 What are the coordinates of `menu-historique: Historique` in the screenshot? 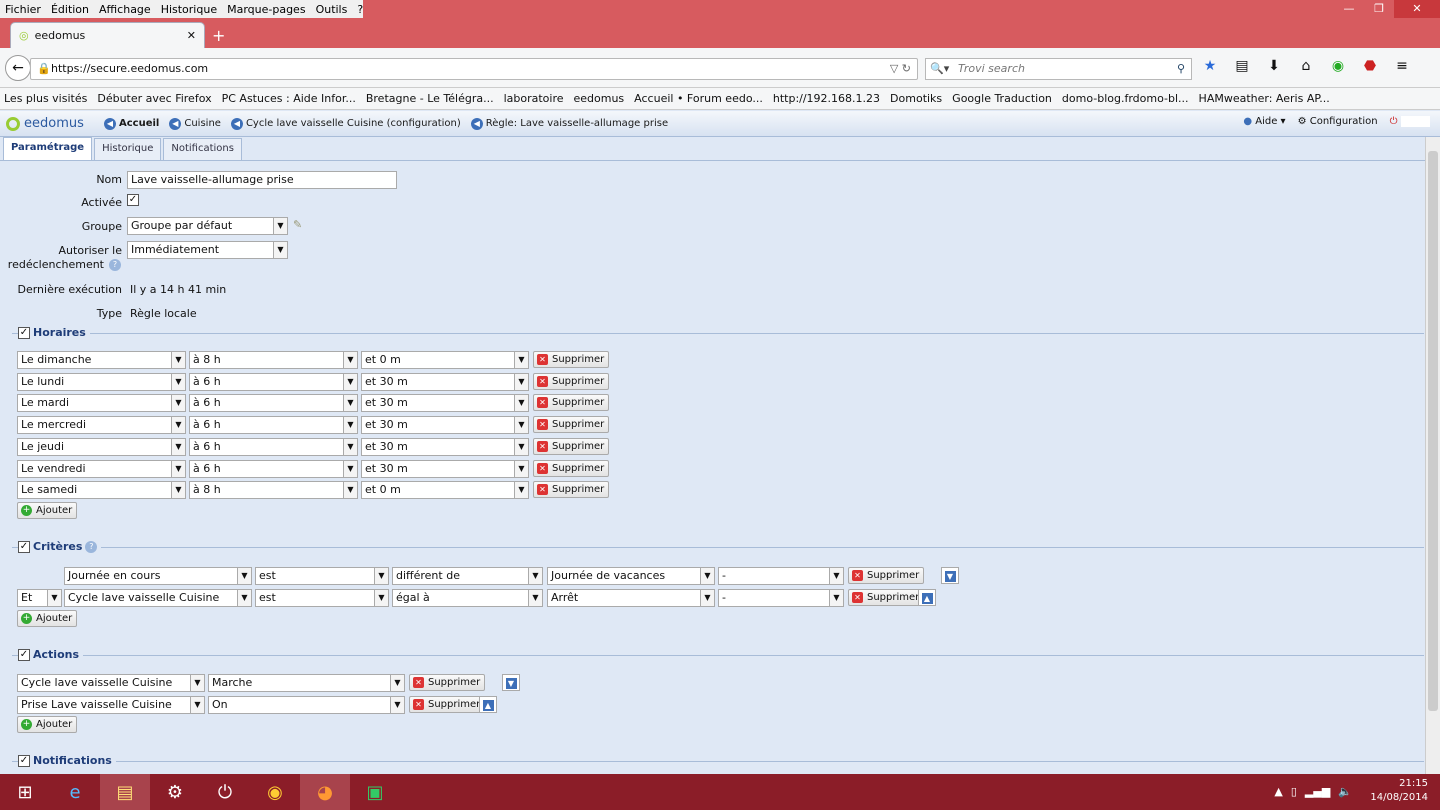 It's located at (189, 9).